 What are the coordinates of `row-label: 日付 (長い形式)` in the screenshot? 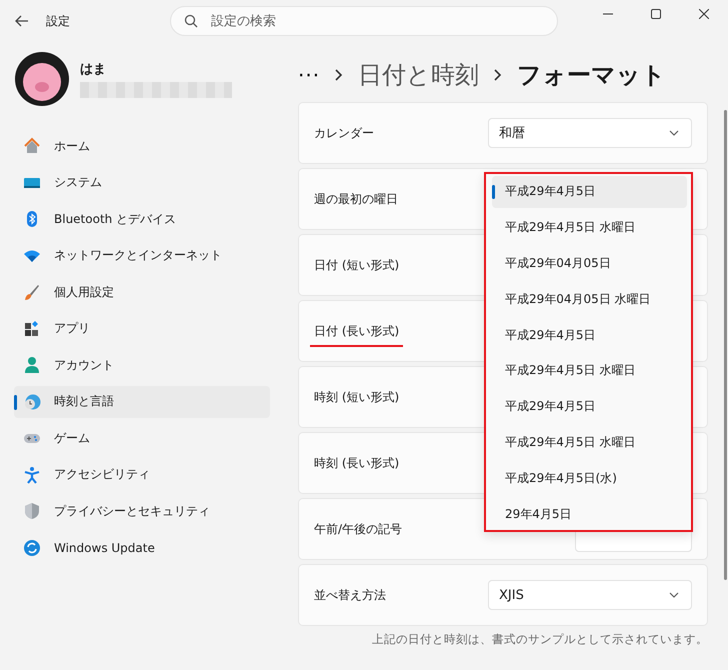 It's located at (357, 335).